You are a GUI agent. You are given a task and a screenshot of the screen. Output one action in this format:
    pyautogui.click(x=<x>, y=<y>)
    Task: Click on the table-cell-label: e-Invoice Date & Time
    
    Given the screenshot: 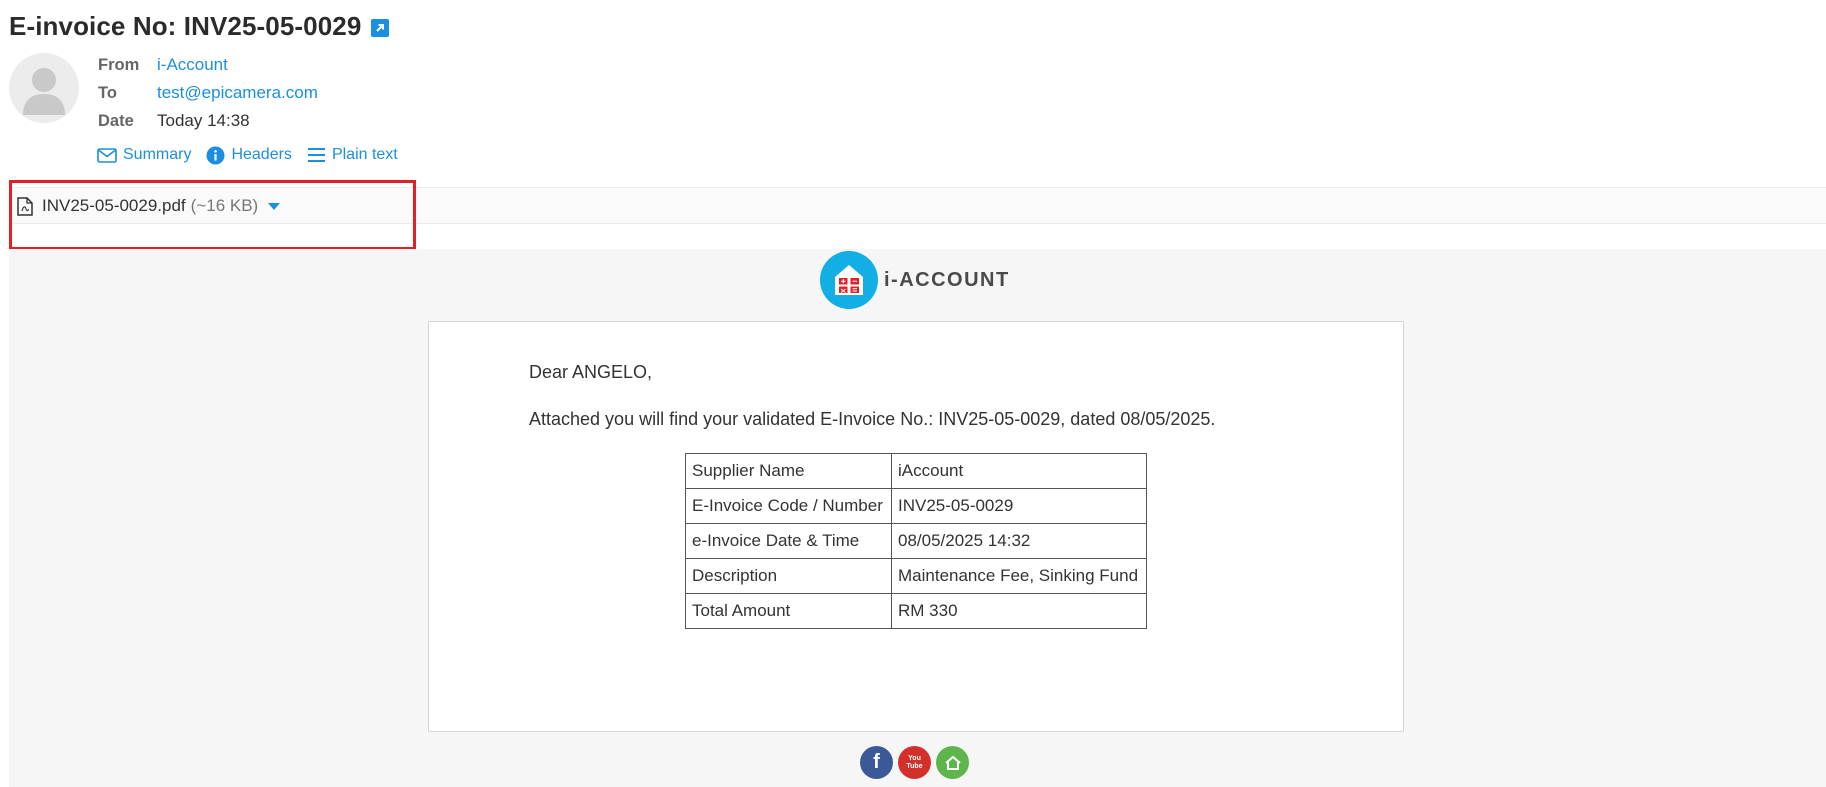 What is the action you would take?
    pyautogui.click(x=788, y=541)
    